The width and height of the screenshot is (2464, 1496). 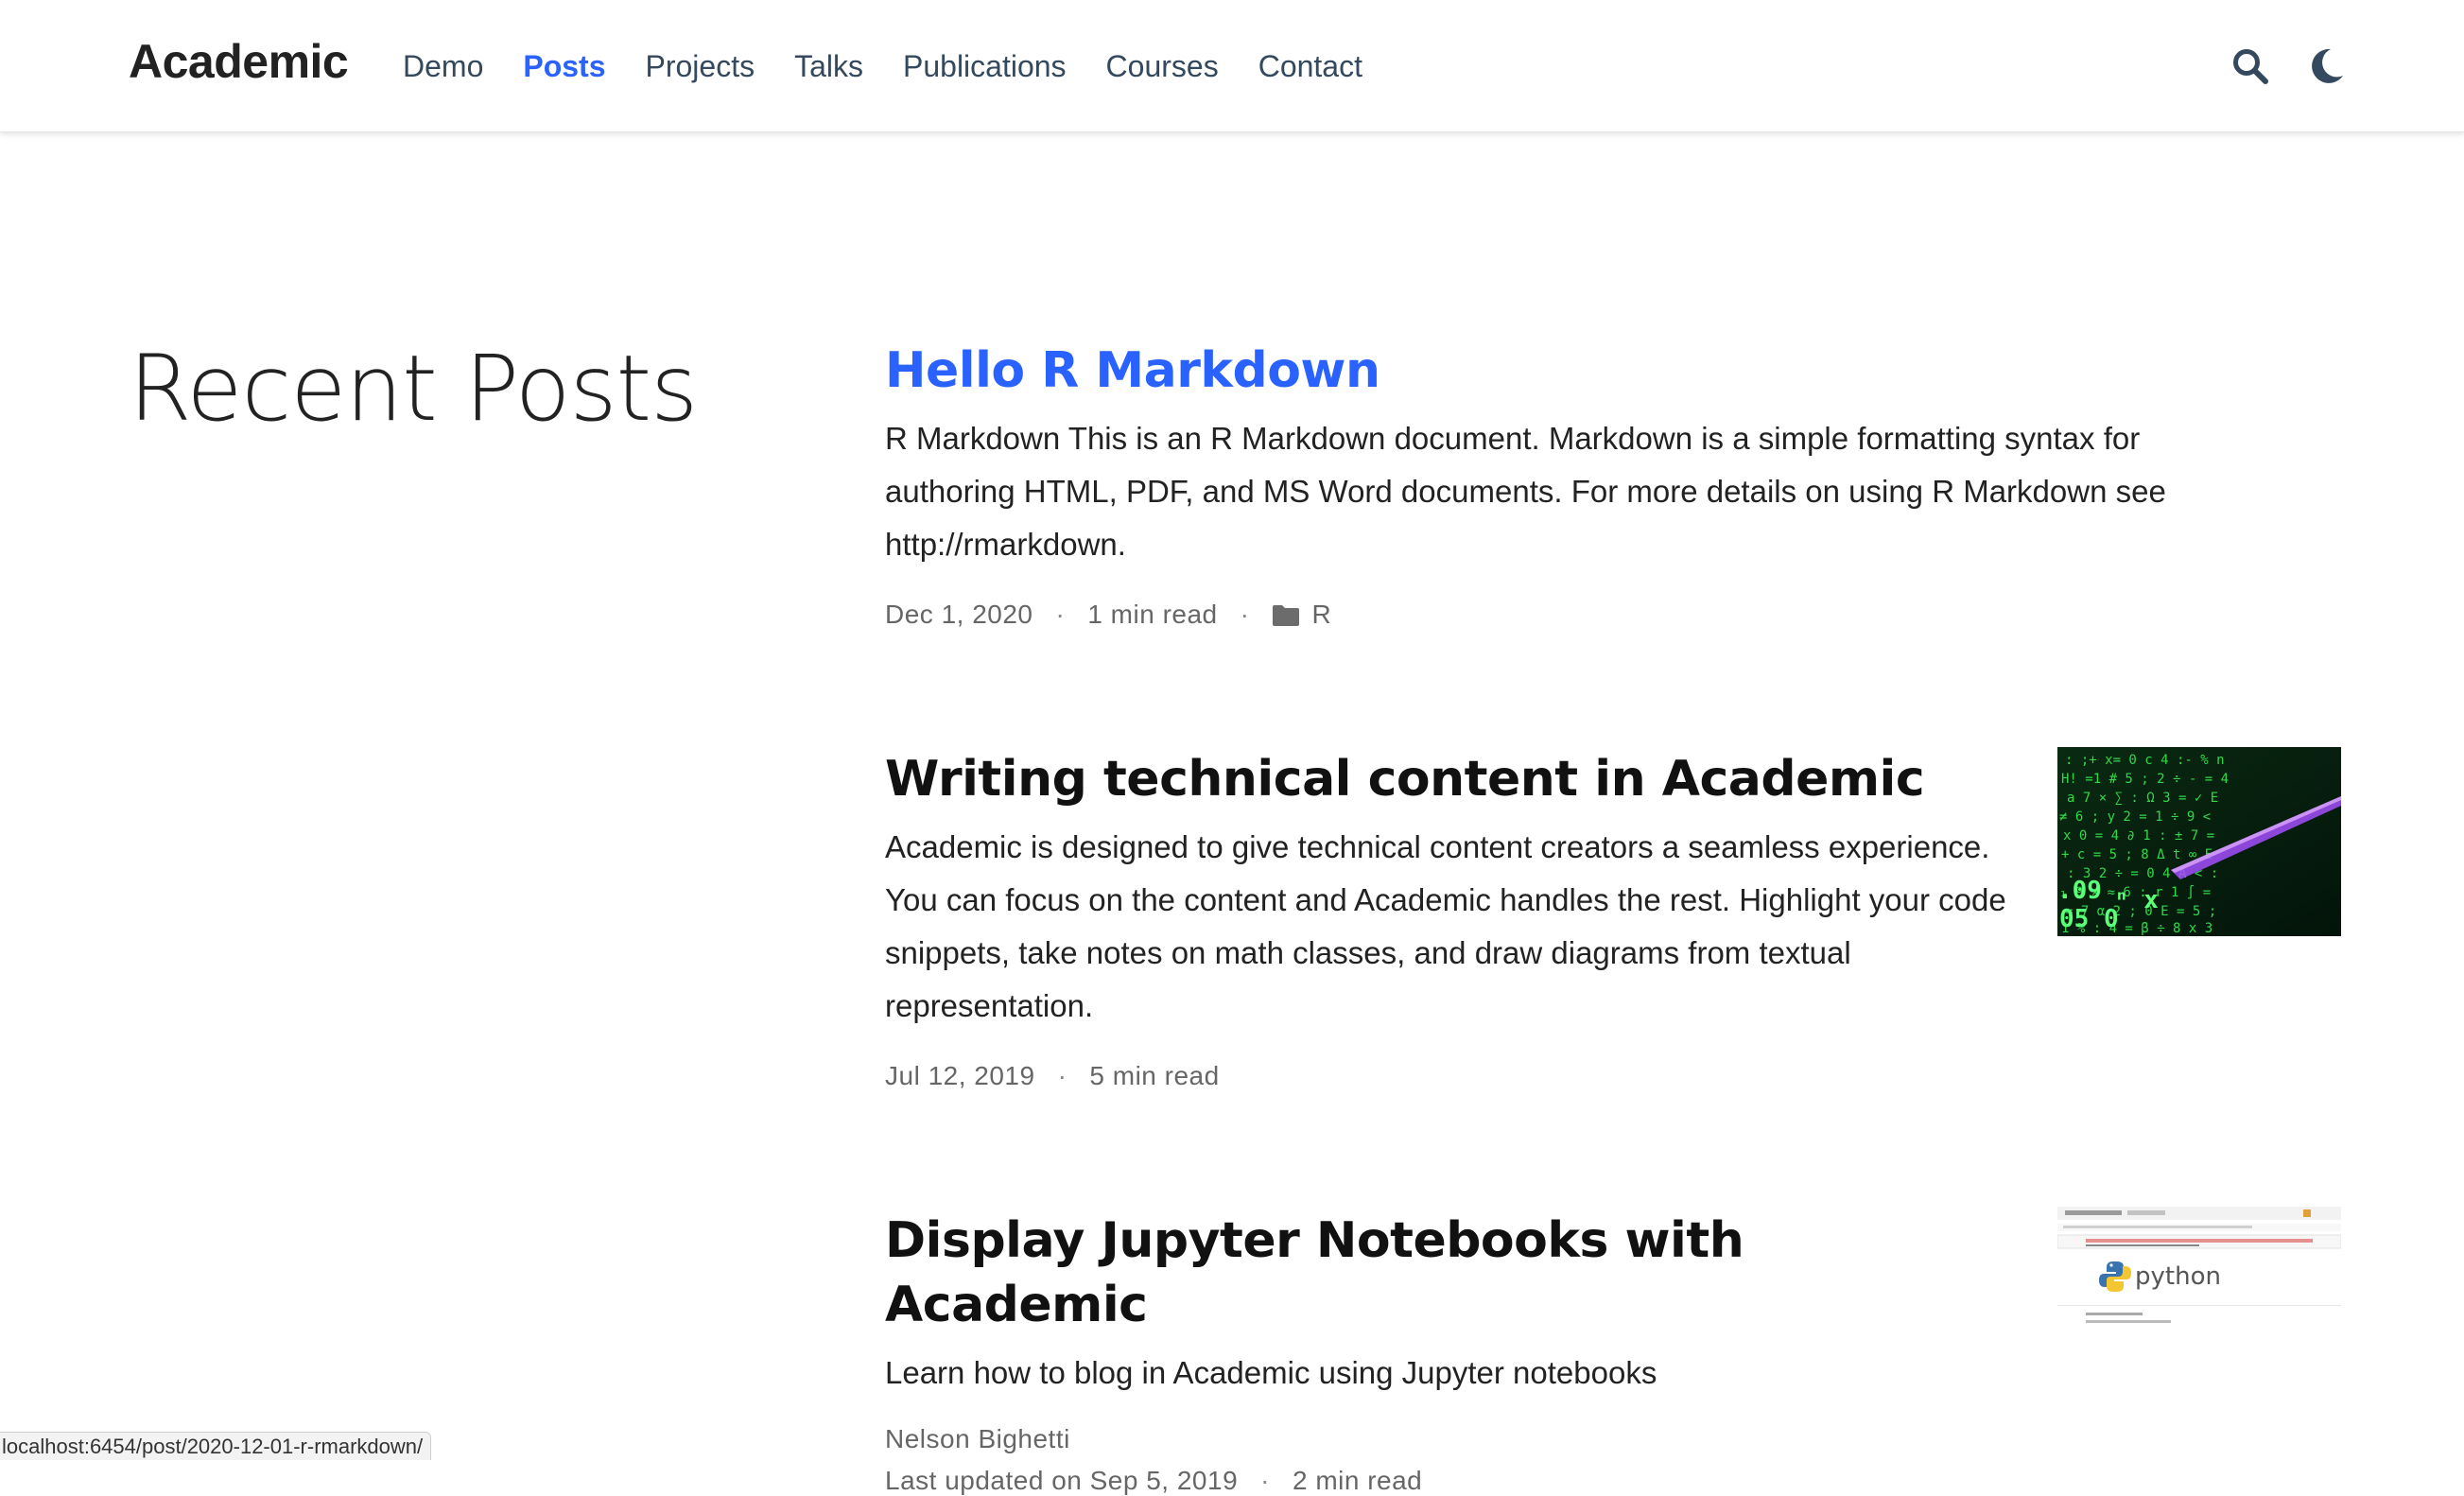 What do you see at coordinates (443, 66) in the screenshot?
I see `nav-link-demo: Demo` at bounding box center [443, 66].